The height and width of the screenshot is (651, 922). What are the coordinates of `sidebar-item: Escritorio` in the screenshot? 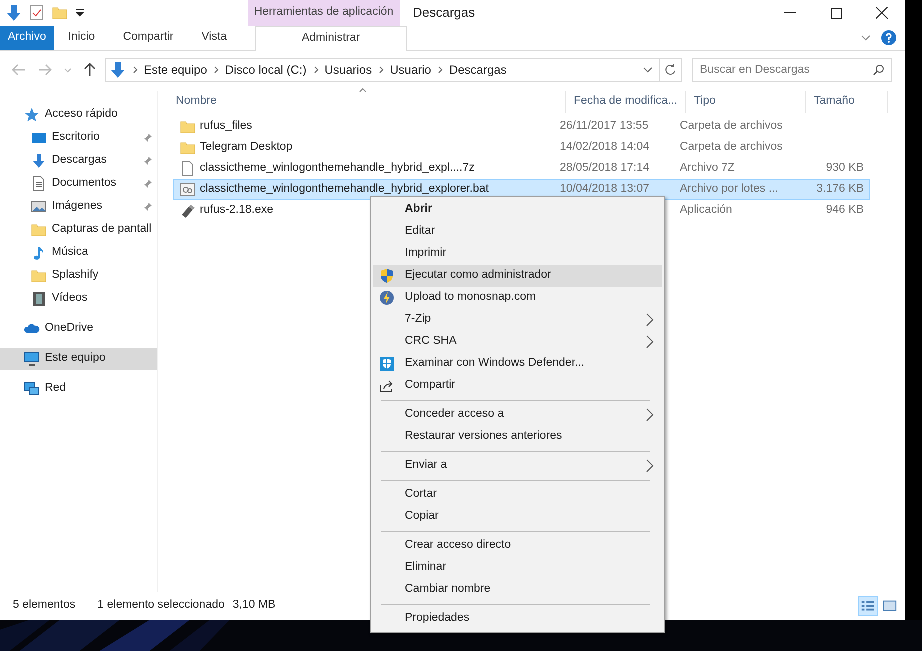 It's located at (78, 138).